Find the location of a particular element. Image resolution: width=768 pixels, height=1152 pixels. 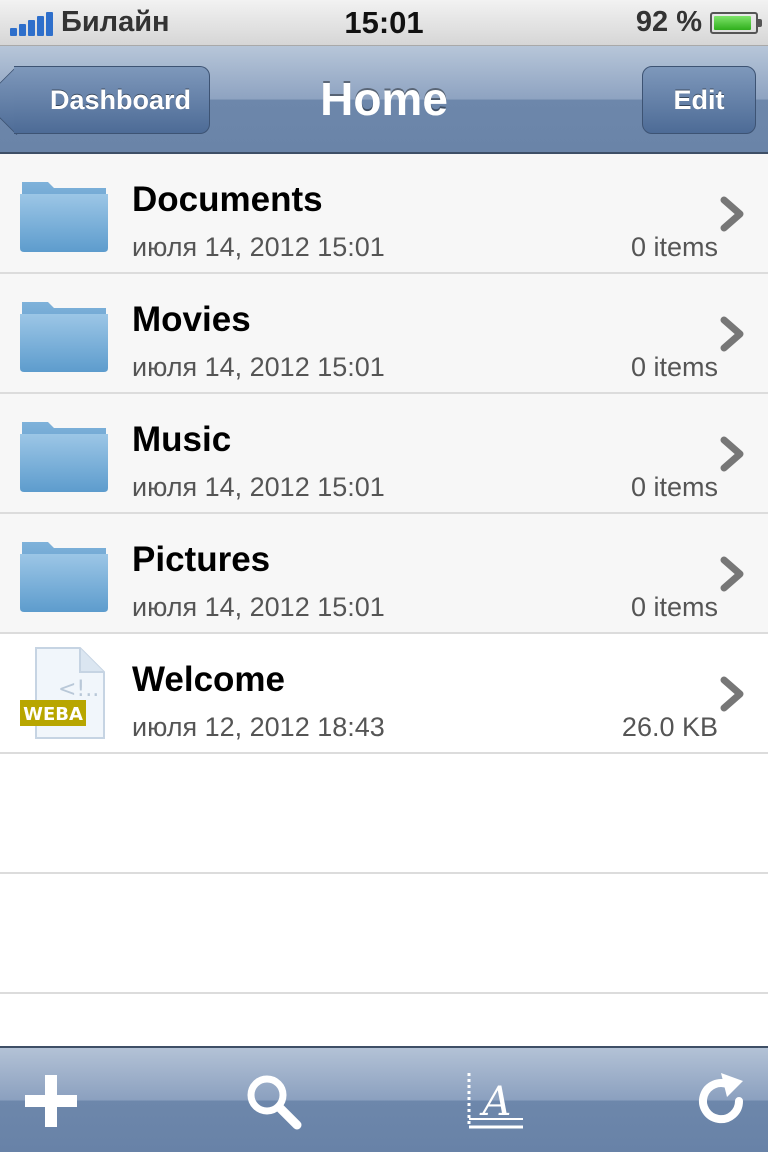

list-item: Pictures июля 14, 2012 15:01 0 items is located at coordinates (384, 574).